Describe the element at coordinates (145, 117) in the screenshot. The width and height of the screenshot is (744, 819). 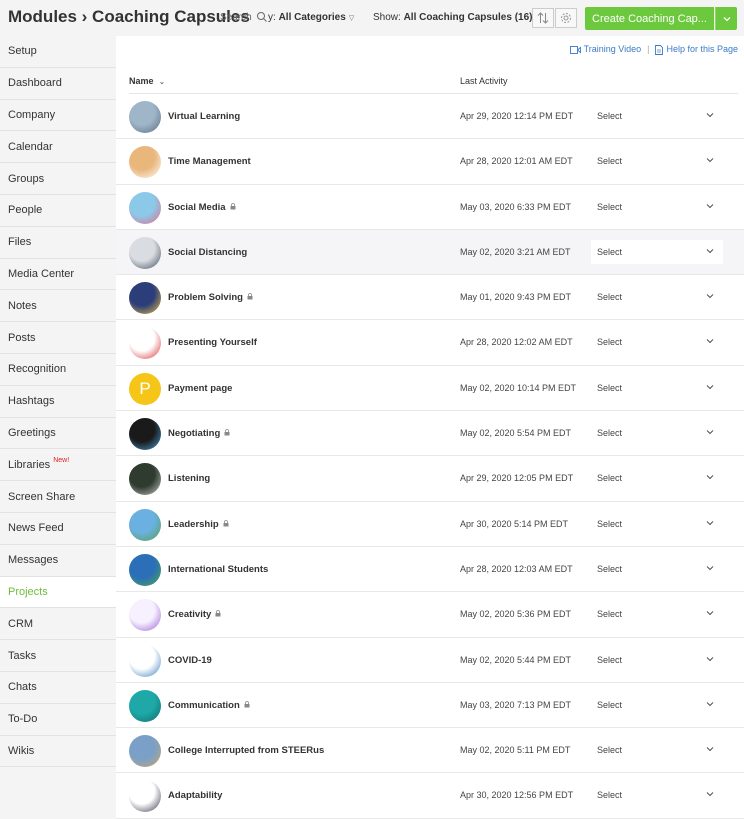
I see `laptop-desk-thumbnail` at that location.